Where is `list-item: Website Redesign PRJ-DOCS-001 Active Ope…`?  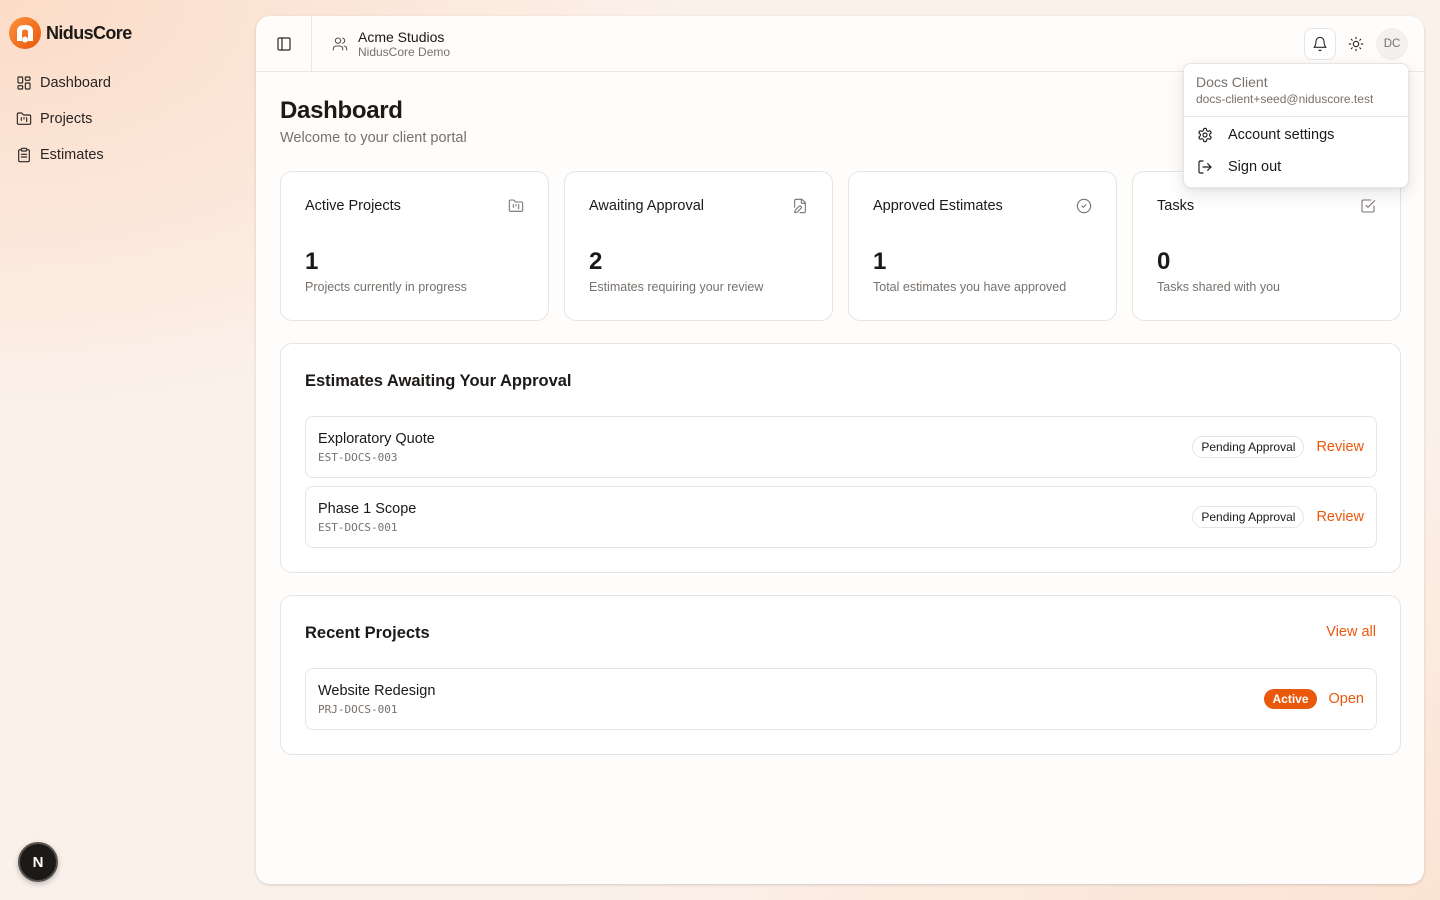
list-item: Website Redesign PRJ-DOCS-001 Active Ope… is located at coordinates (841, 699).